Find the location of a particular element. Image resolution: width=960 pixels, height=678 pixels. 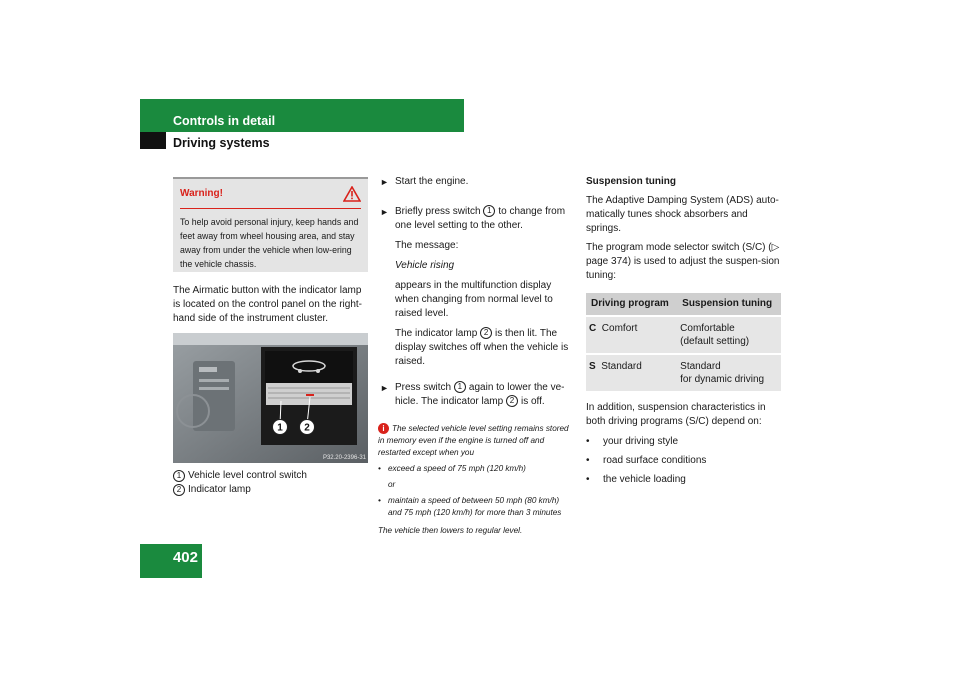

note-bullet-1: • exceed a speed of 75 mph (120 km/h) is located at coordinates (452, 468).